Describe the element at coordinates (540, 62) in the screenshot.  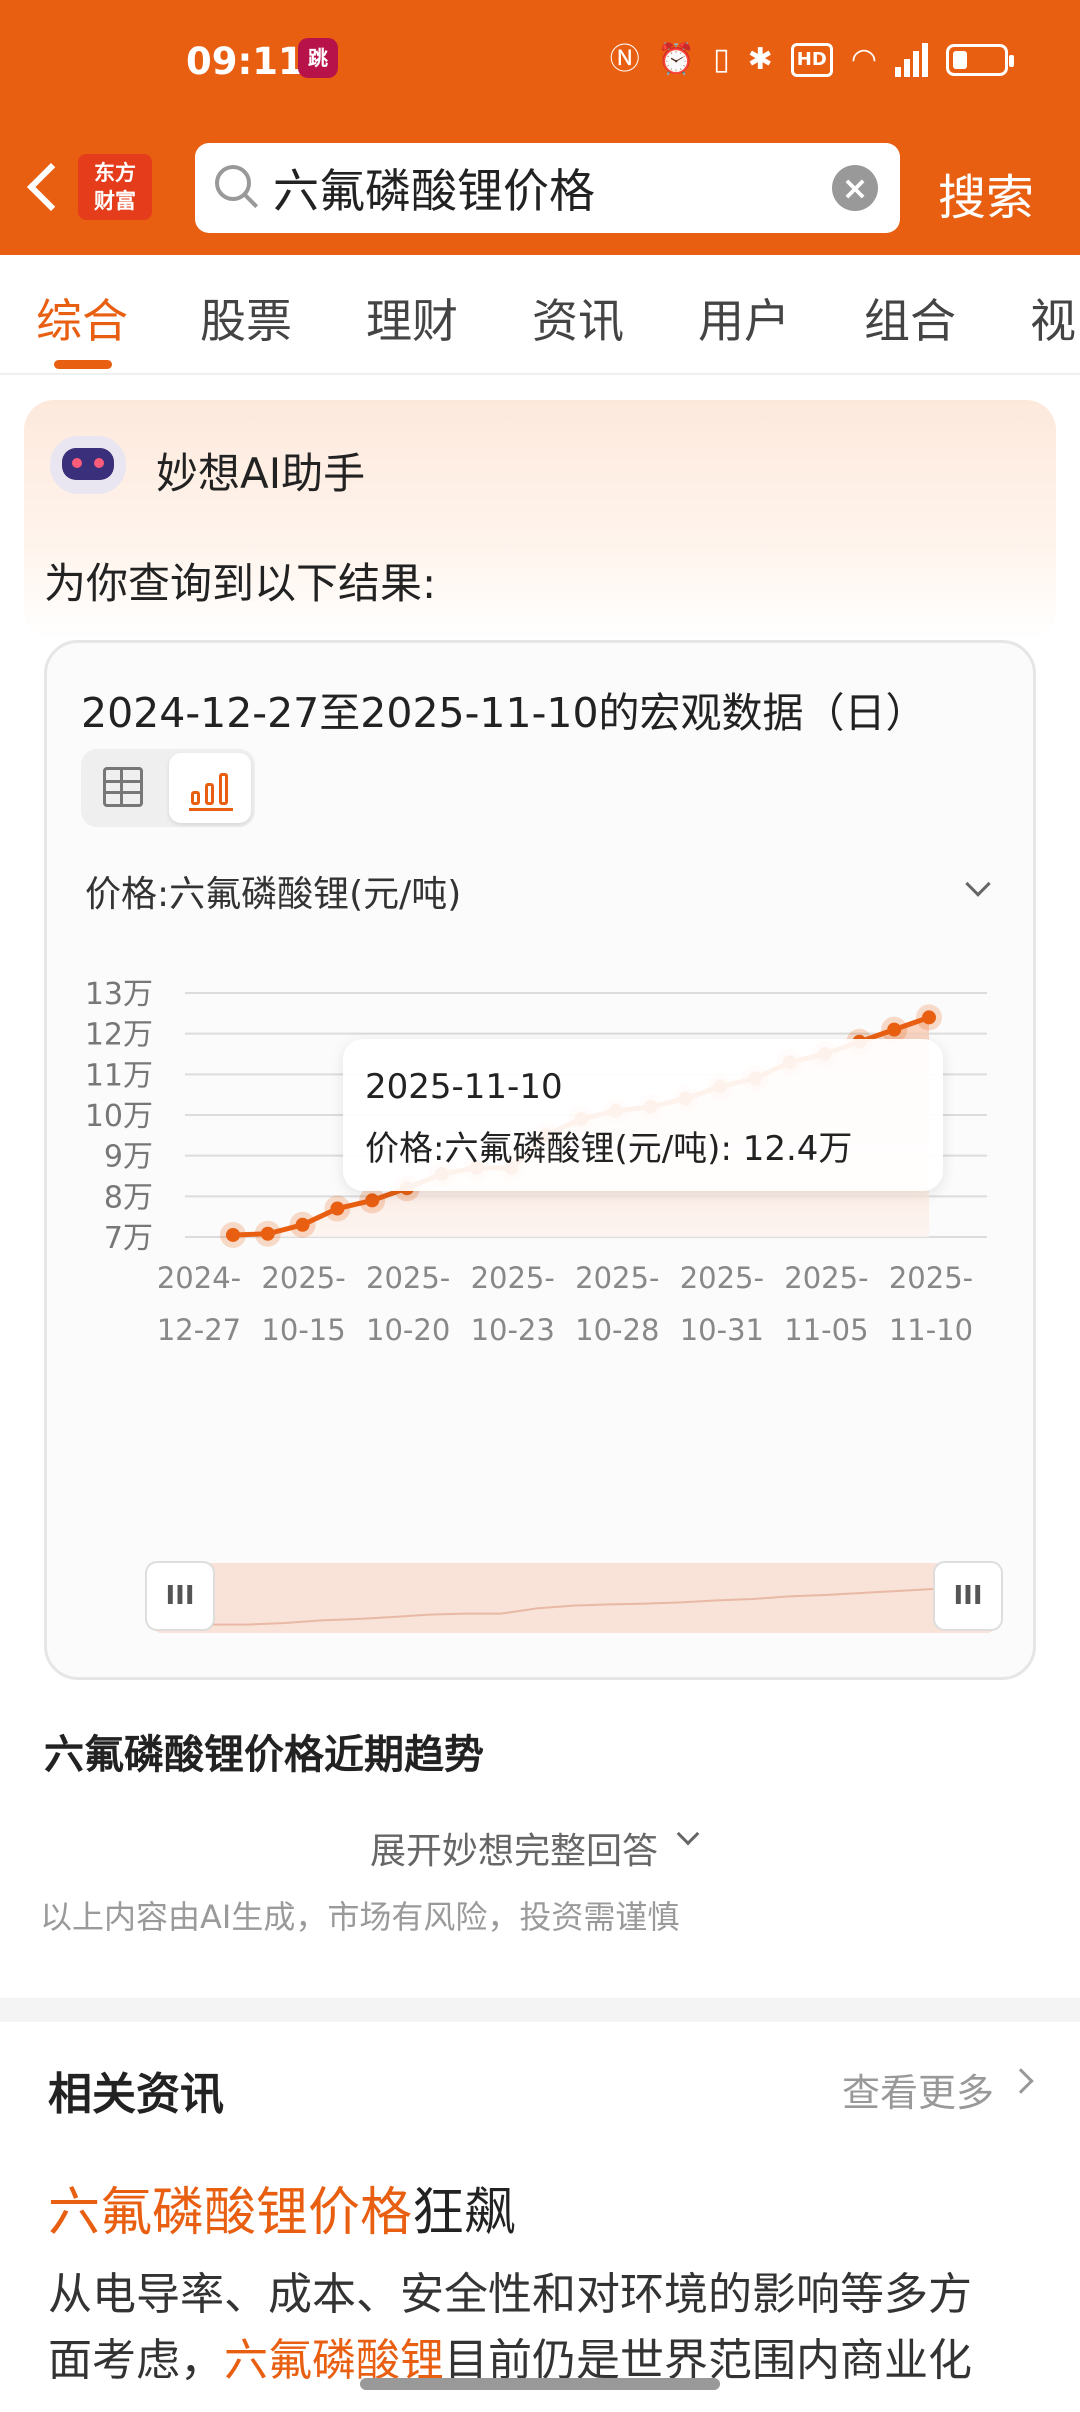
I see `status-bar: 09:11 跳 Ⓝ ⏰ ▯ ✱ HD ◠` at that location.